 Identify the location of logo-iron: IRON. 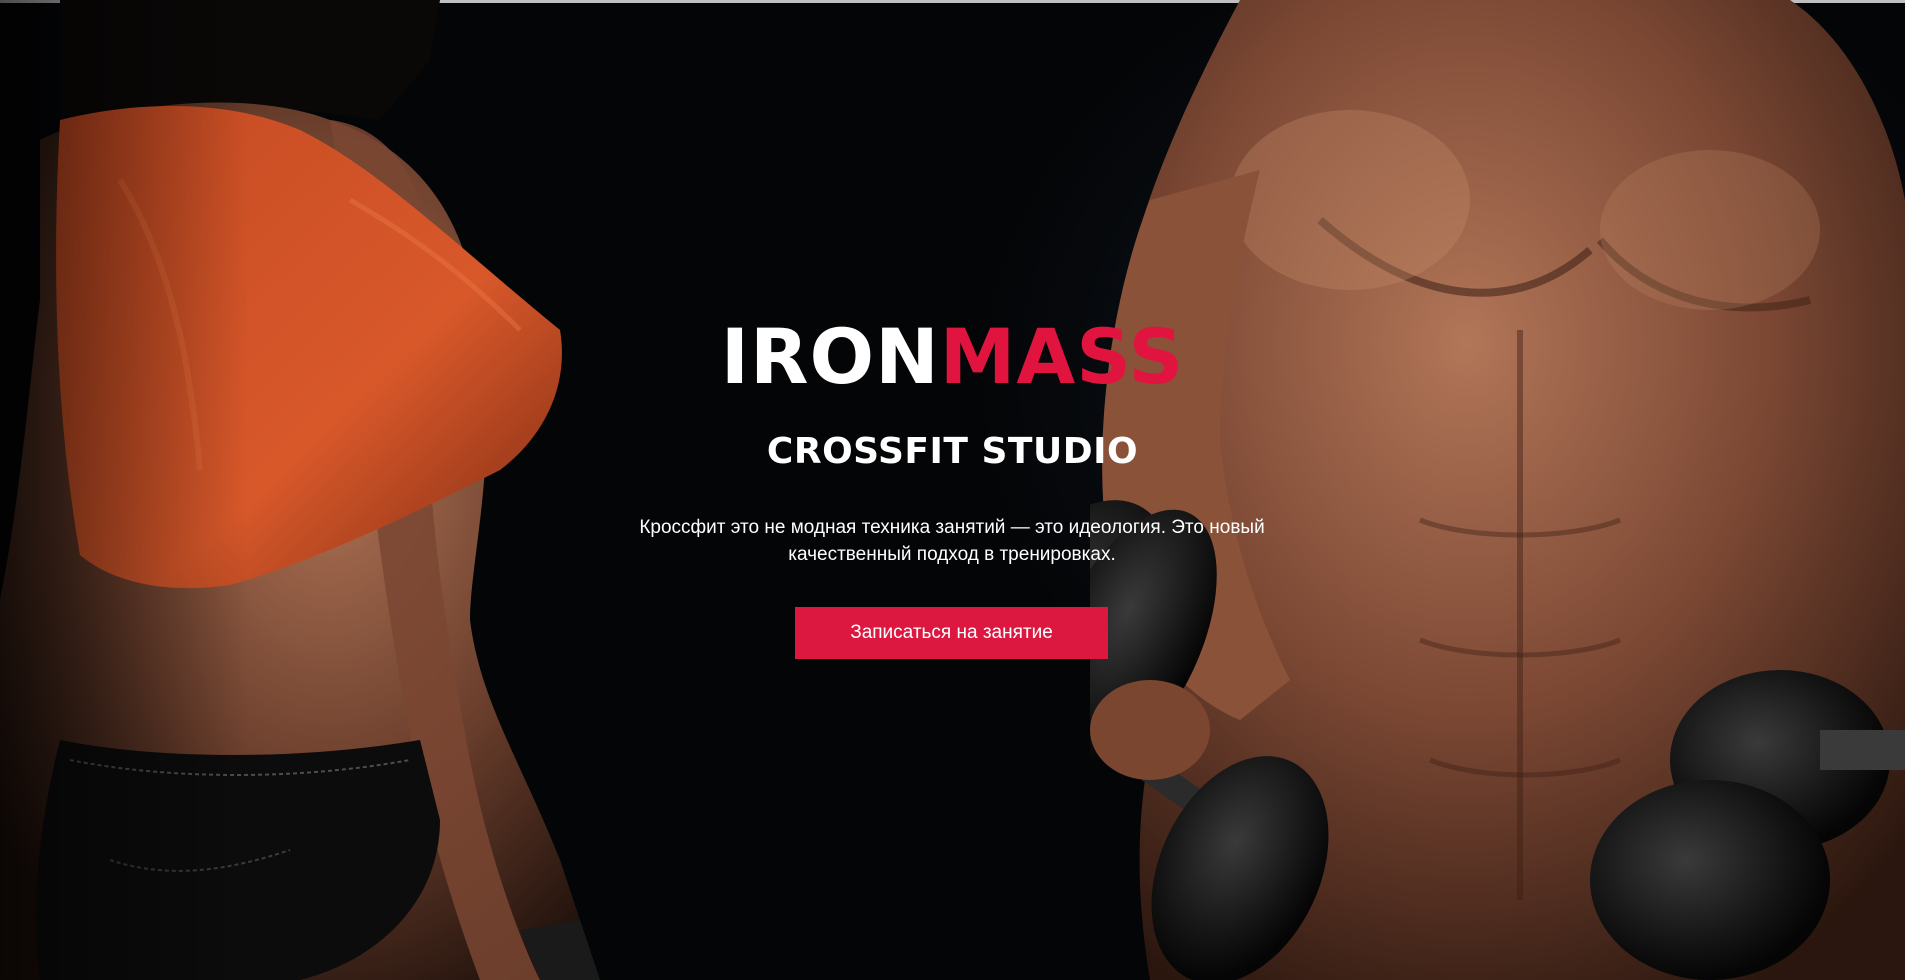
(830, 356).